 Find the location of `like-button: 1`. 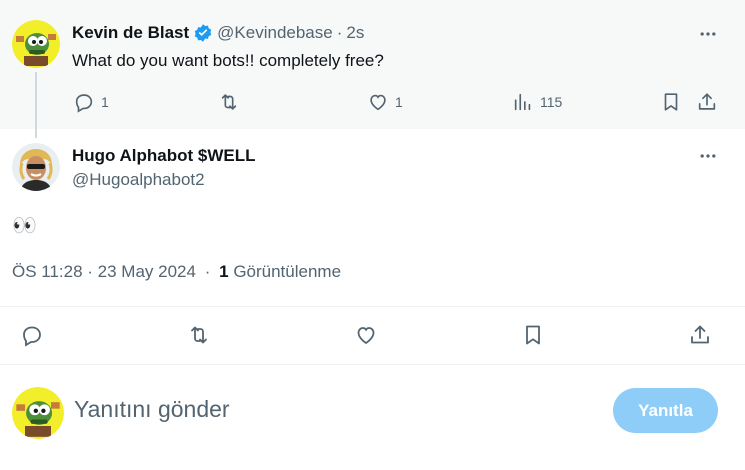

like-button: 1 is located at coordinates (385, 102).